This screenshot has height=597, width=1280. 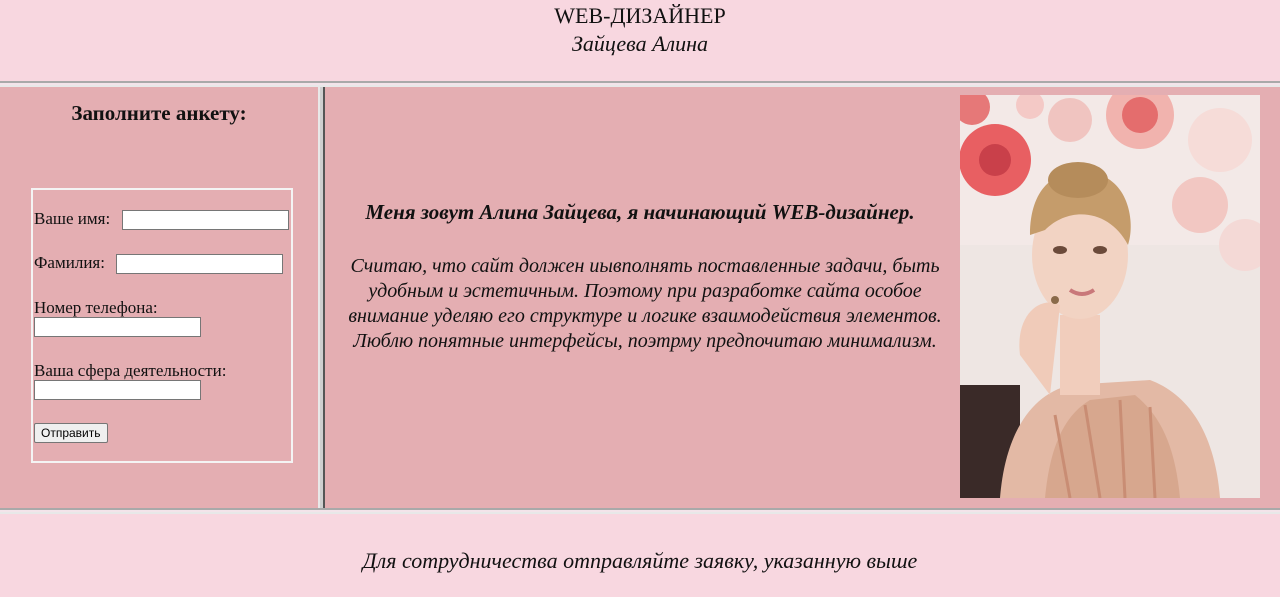 What do you see at coordinates (640, 15) in the screenshot?
I see `page-title: WEB-ДИЗАЙНЕР` at bounding box center [640, 15].